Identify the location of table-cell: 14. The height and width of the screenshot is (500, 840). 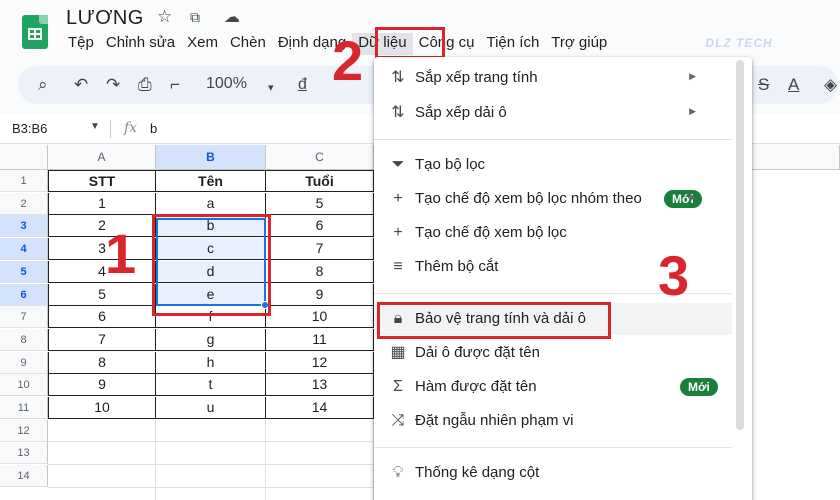
(320, 408).